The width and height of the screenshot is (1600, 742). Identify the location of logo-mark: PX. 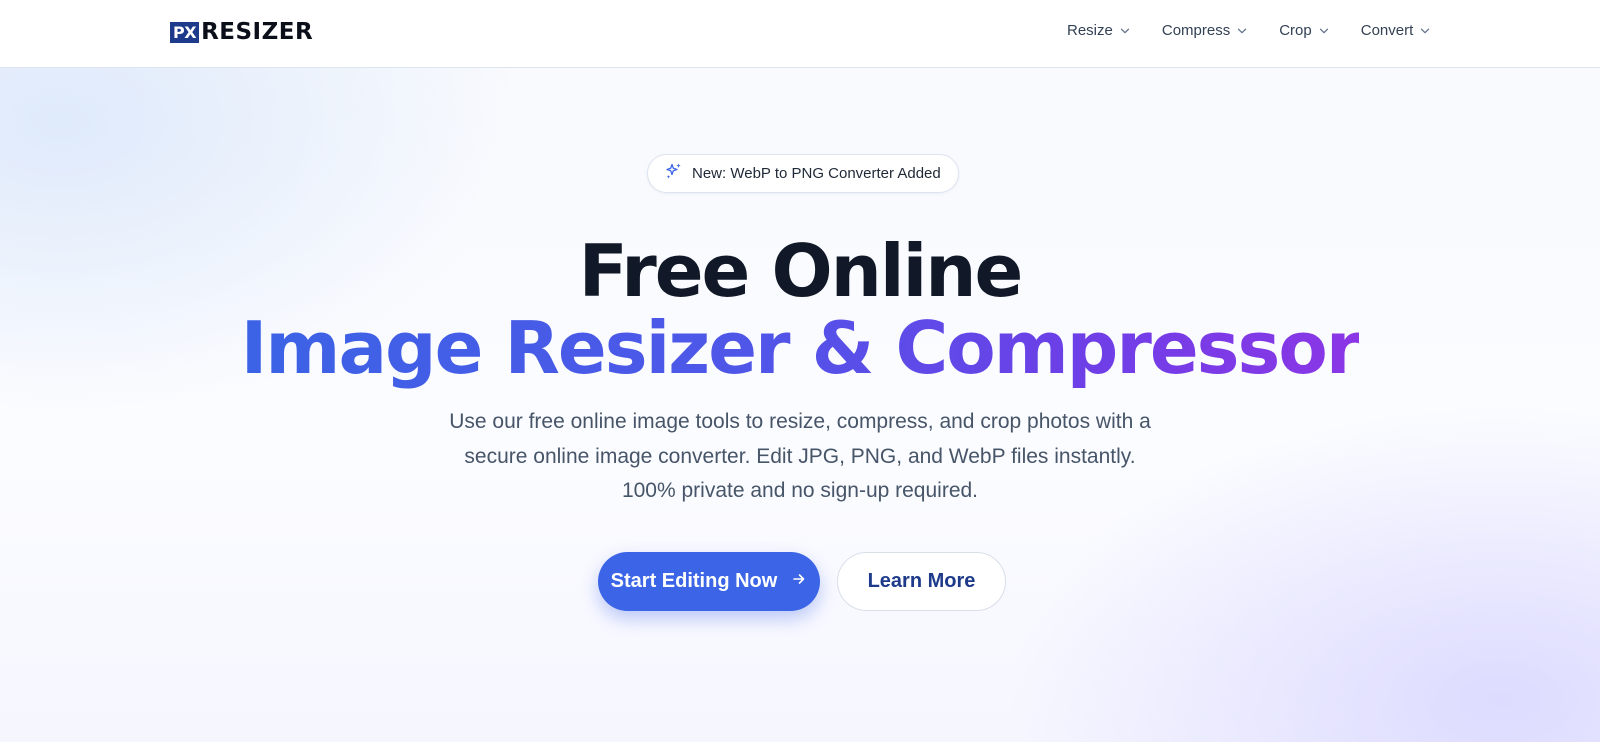
(185, 32).